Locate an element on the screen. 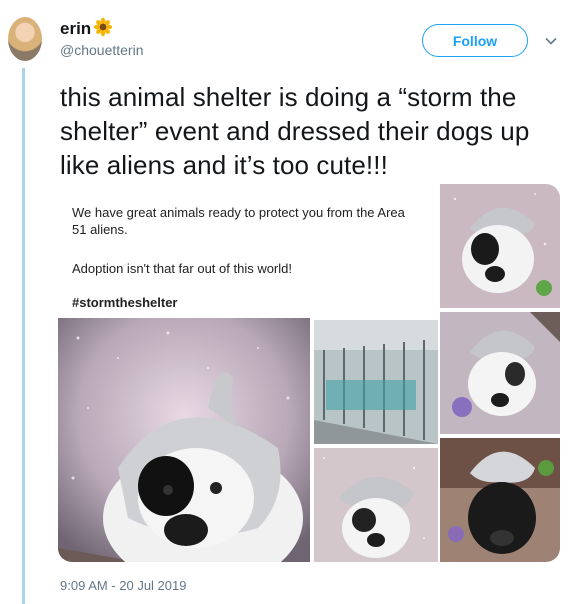 Image resolution: width=581 pixels, height=604 pixels. sunflower-icon is located at coordinates (103, 27).